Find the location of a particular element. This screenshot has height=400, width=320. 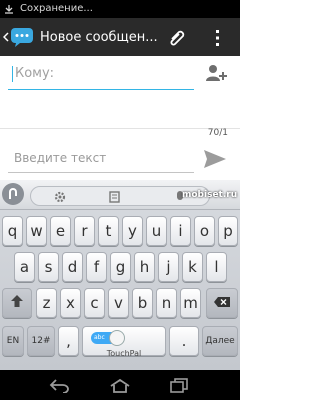

space-label: TouchPal is located at coordinates (124, 353).